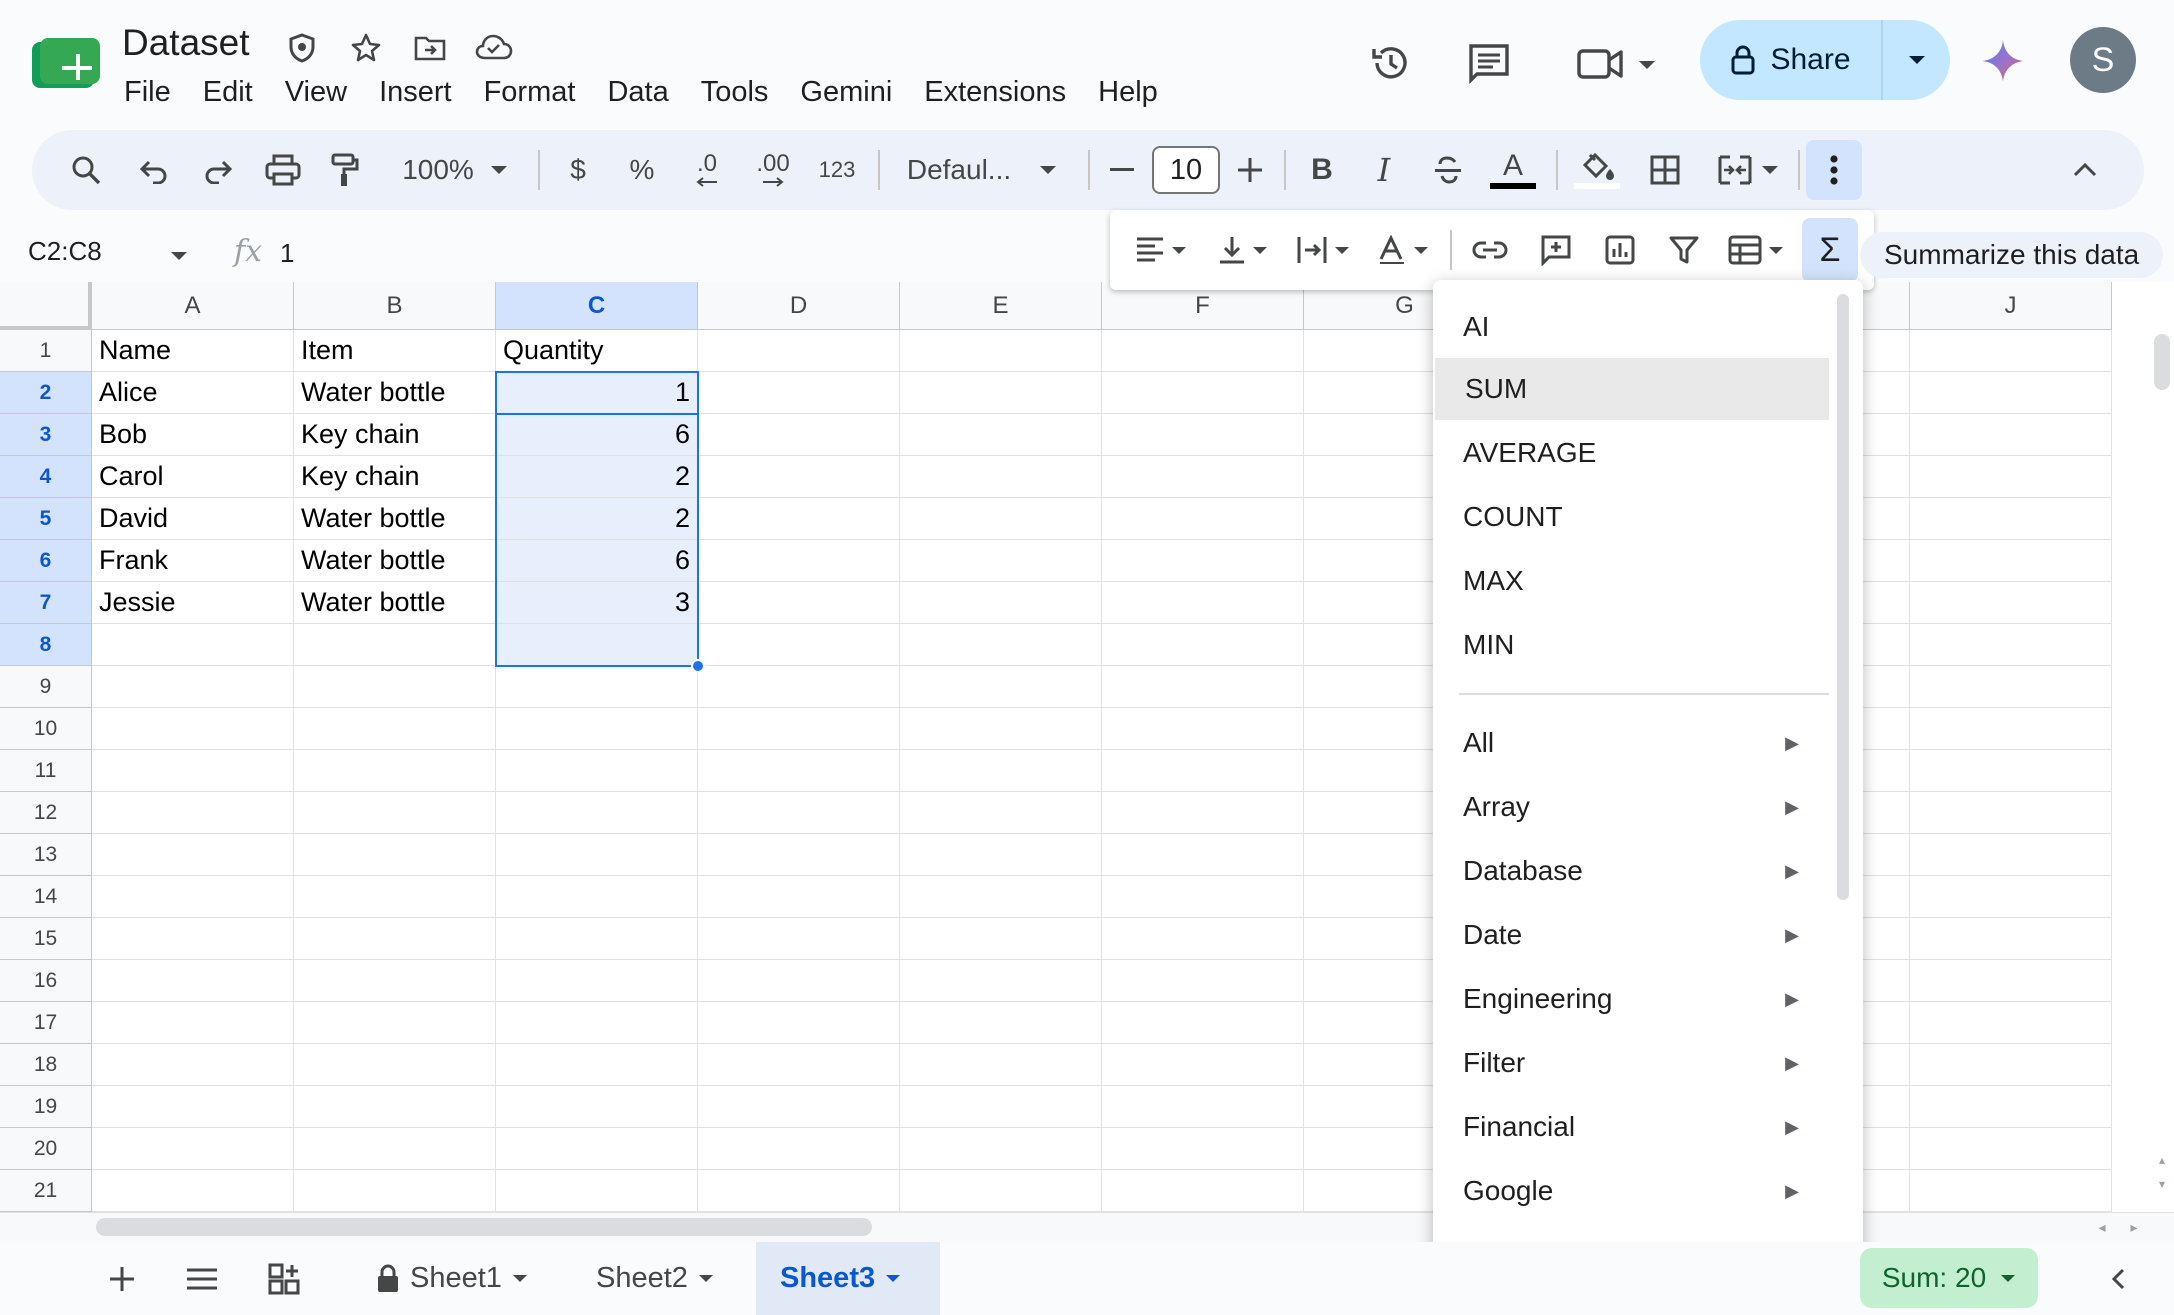 Image resolution: width=2174 pixels, height=1315 pixels. I want to click on collapse-toolbar-icon, so click(2085, 170).